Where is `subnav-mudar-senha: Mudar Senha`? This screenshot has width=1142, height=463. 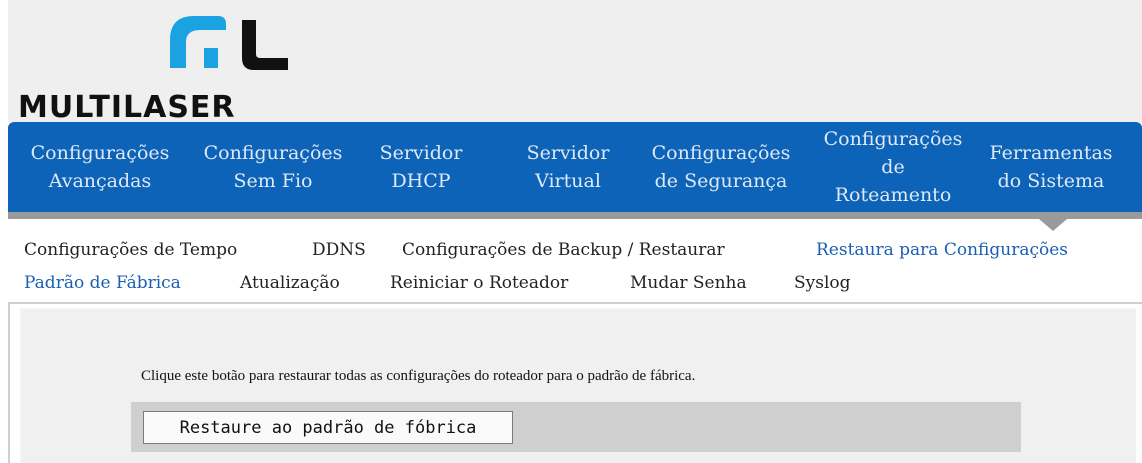 subnav-mudar-senha: Mudar Senha is located at coordinates (688, 283).